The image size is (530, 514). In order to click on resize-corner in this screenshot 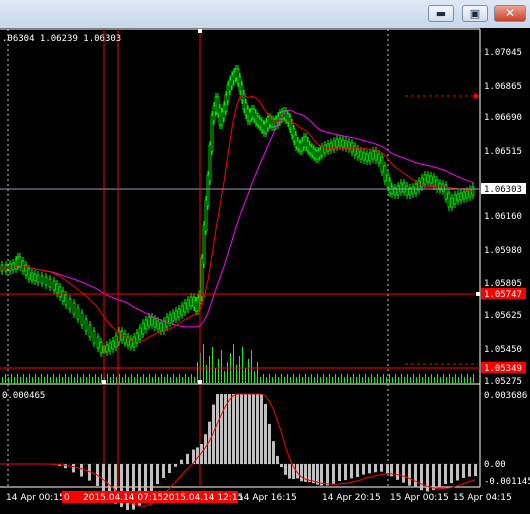, I will do `click(508, 509)`.